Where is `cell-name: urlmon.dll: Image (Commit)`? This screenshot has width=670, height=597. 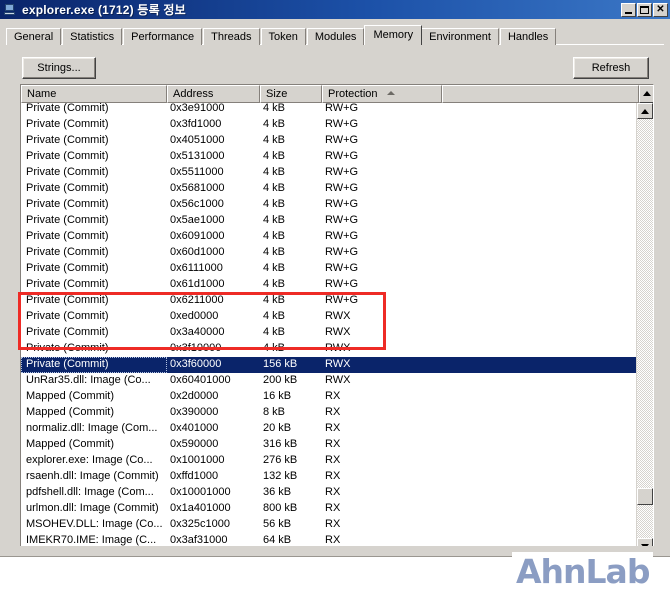 cell-name: urlmon.dll: Image (Commit) is located at coordinates (92, 508).